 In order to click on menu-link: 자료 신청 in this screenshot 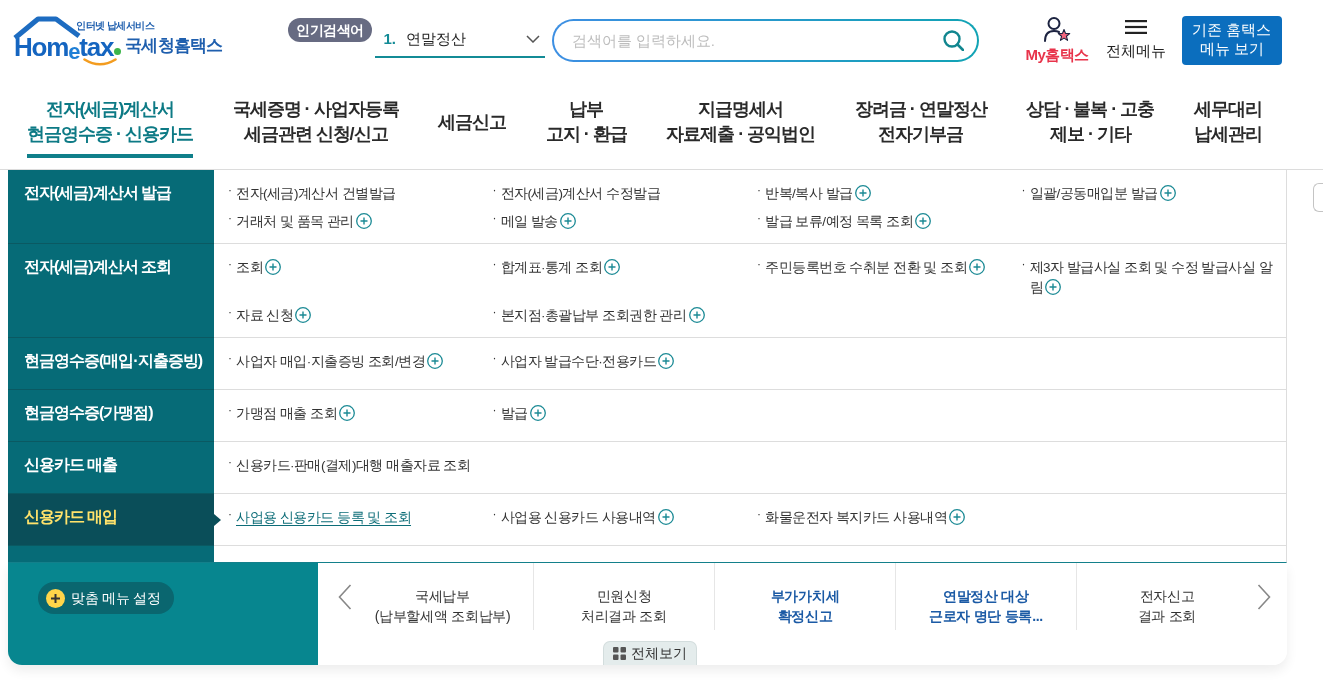, I will do `click(274, 316)`.